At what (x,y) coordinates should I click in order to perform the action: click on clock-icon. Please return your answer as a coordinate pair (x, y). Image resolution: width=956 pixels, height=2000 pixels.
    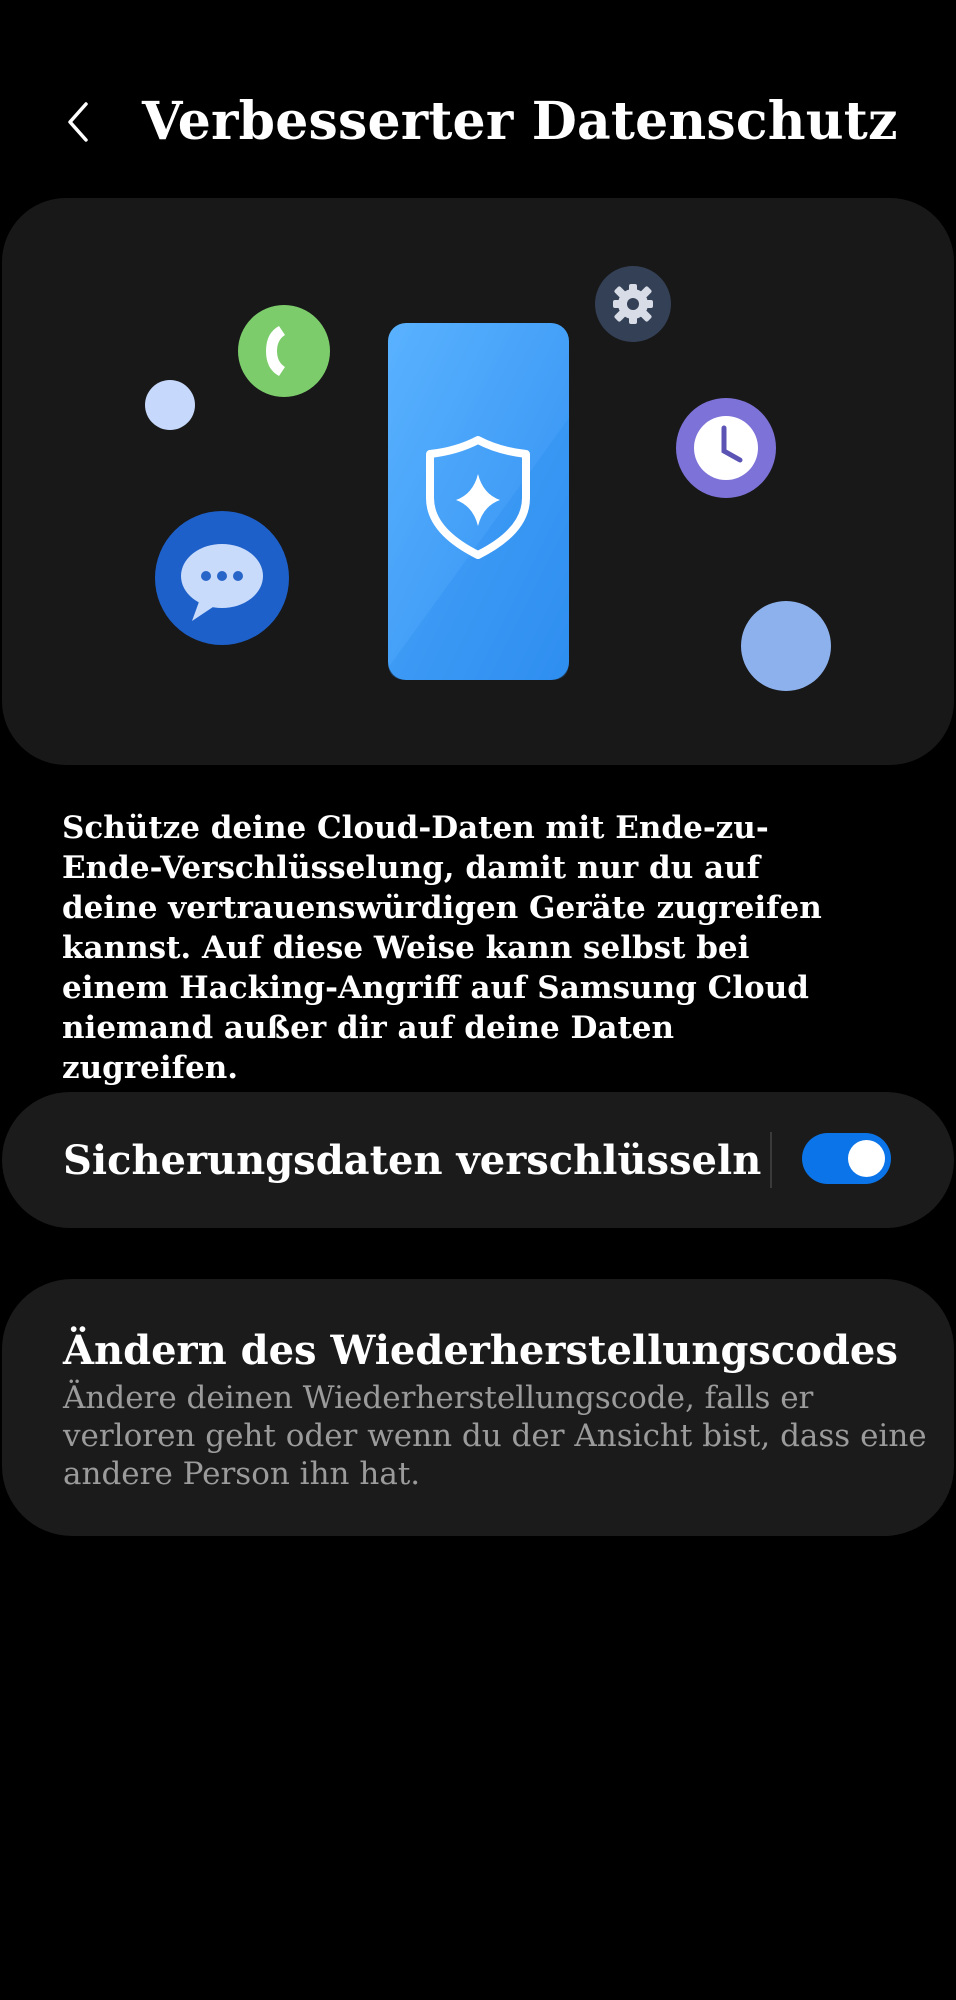
    Looking at the image, I should click on (726, 448).